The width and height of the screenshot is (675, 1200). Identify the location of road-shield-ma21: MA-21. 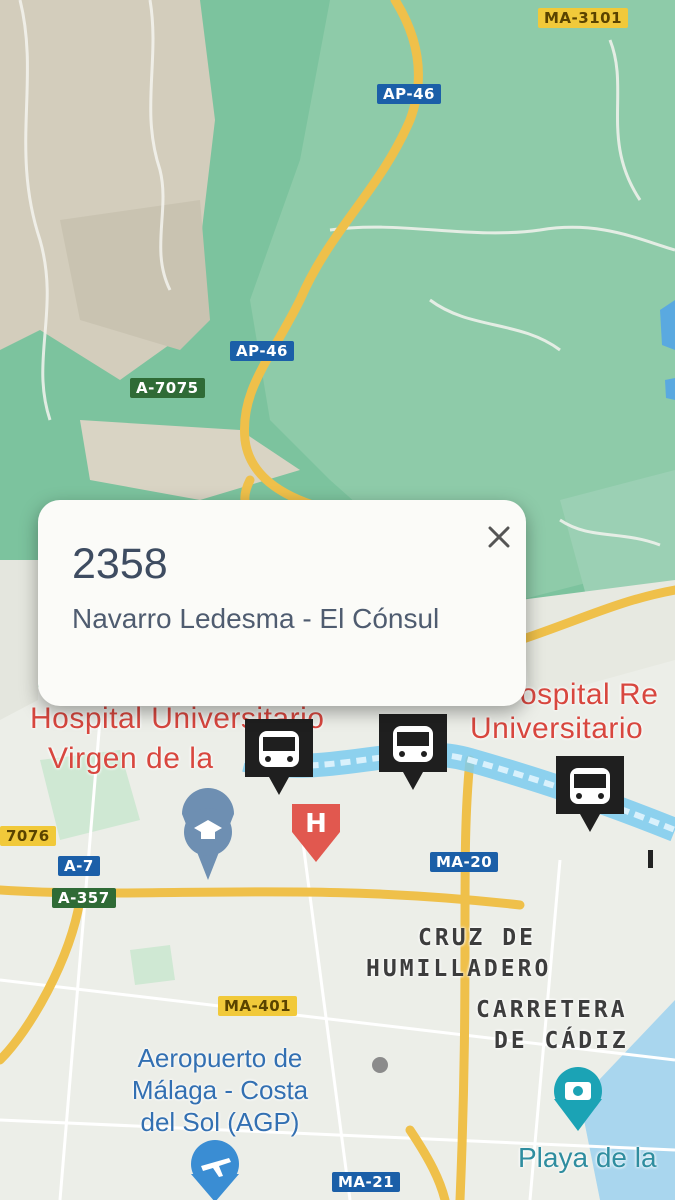
(366, 1182).